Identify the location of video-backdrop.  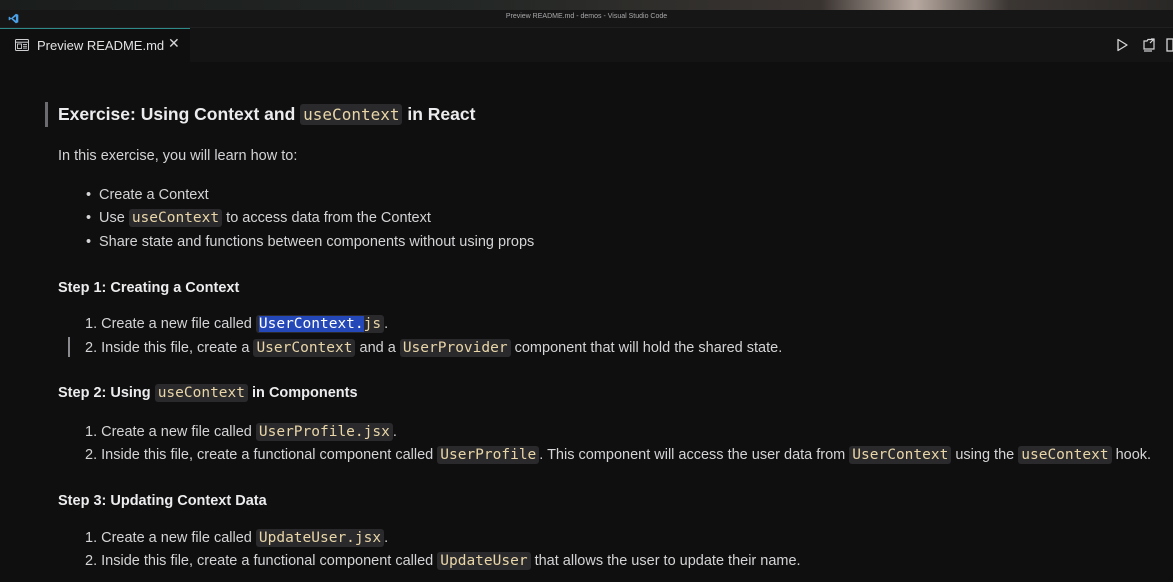
(586, 5).